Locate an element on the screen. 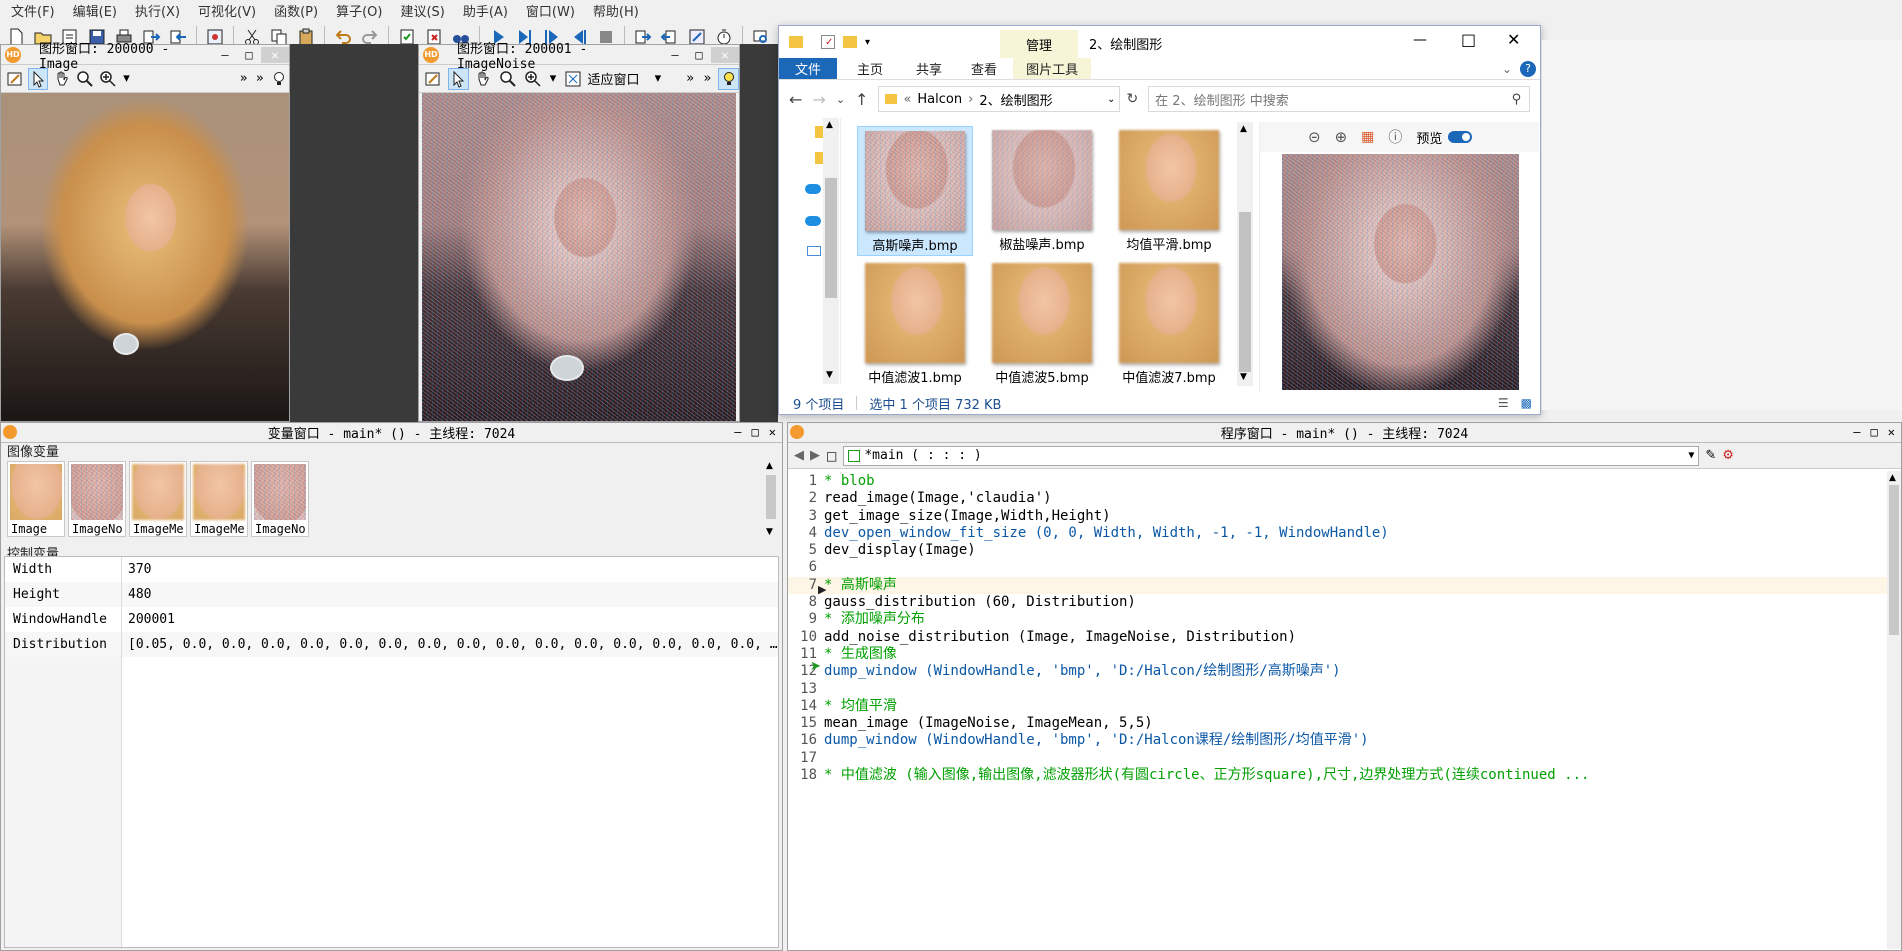 This screenshot has width=1902, height=951. code-scrollbar: ▲ is located at coordinates (1894, 710).